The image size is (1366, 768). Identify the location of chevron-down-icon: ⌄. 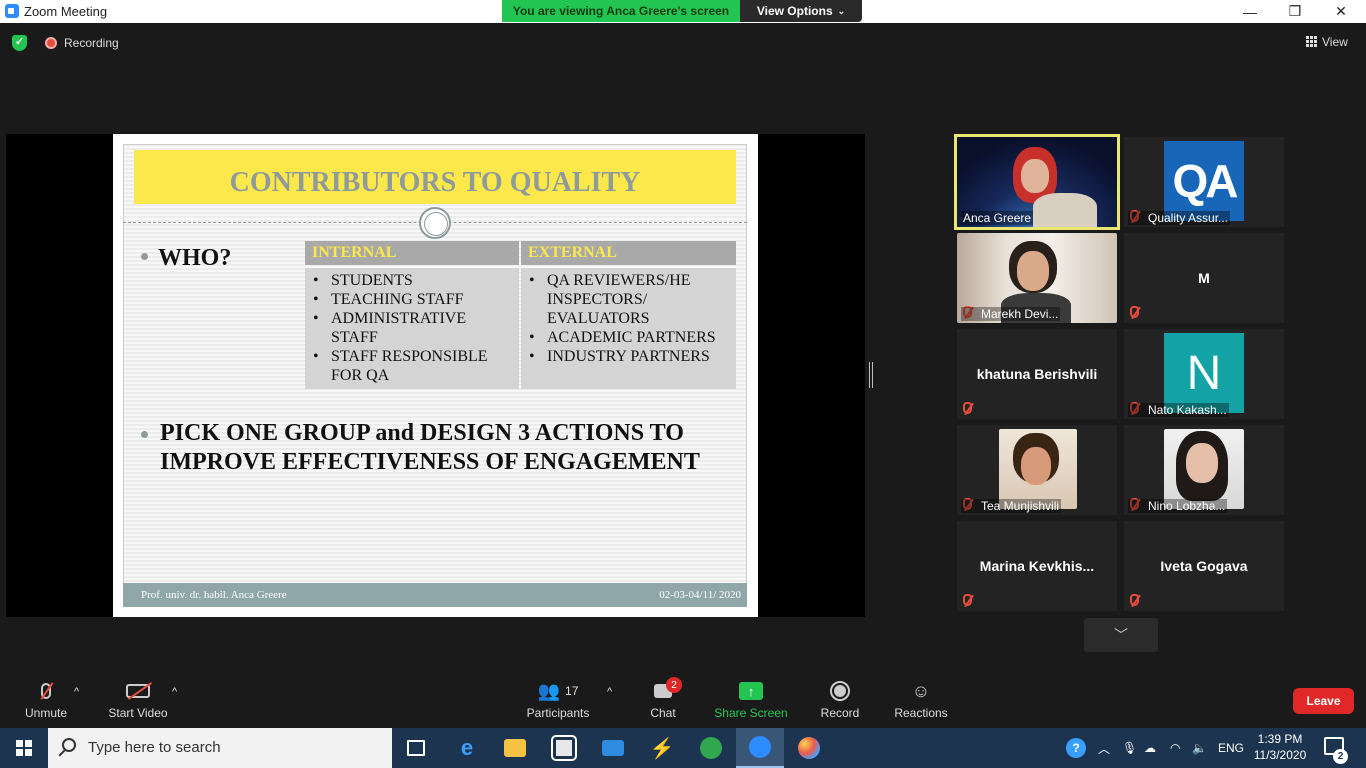
(841, 10).